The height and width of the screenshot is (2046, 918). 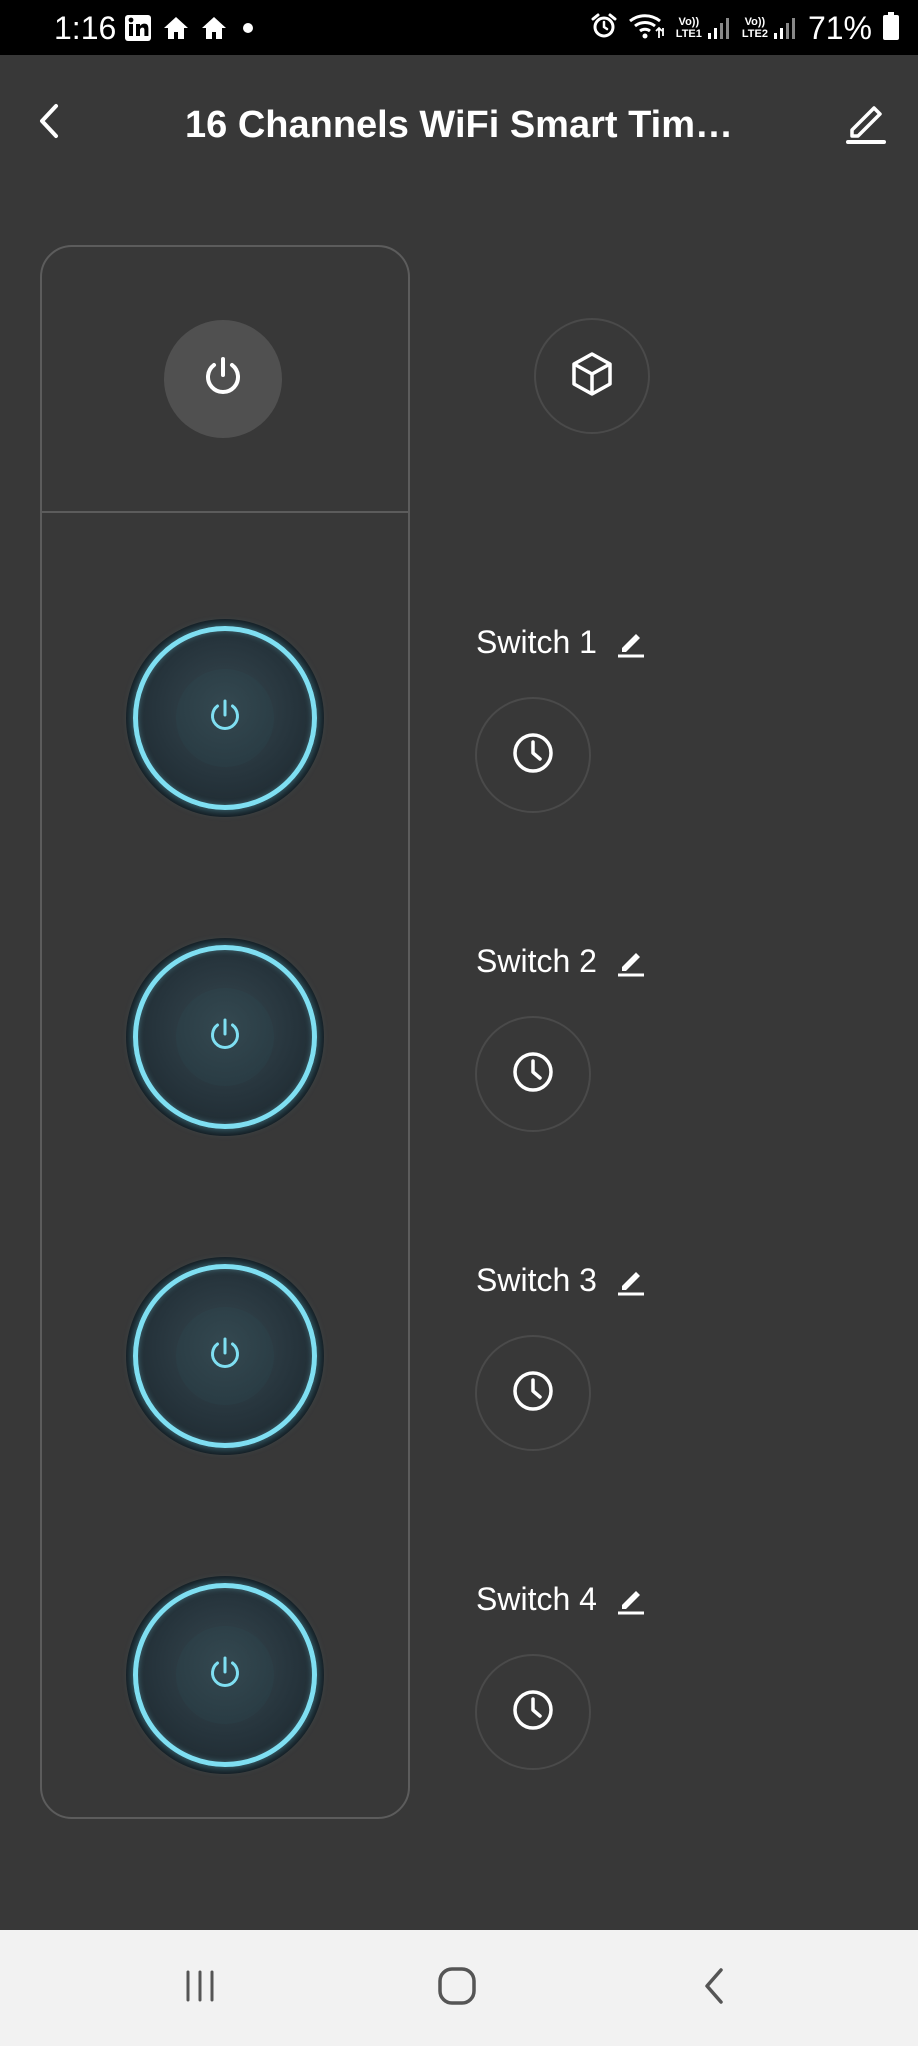 I want to click on switch-2-label-row: Switch 2, so click(x=561, y=961).